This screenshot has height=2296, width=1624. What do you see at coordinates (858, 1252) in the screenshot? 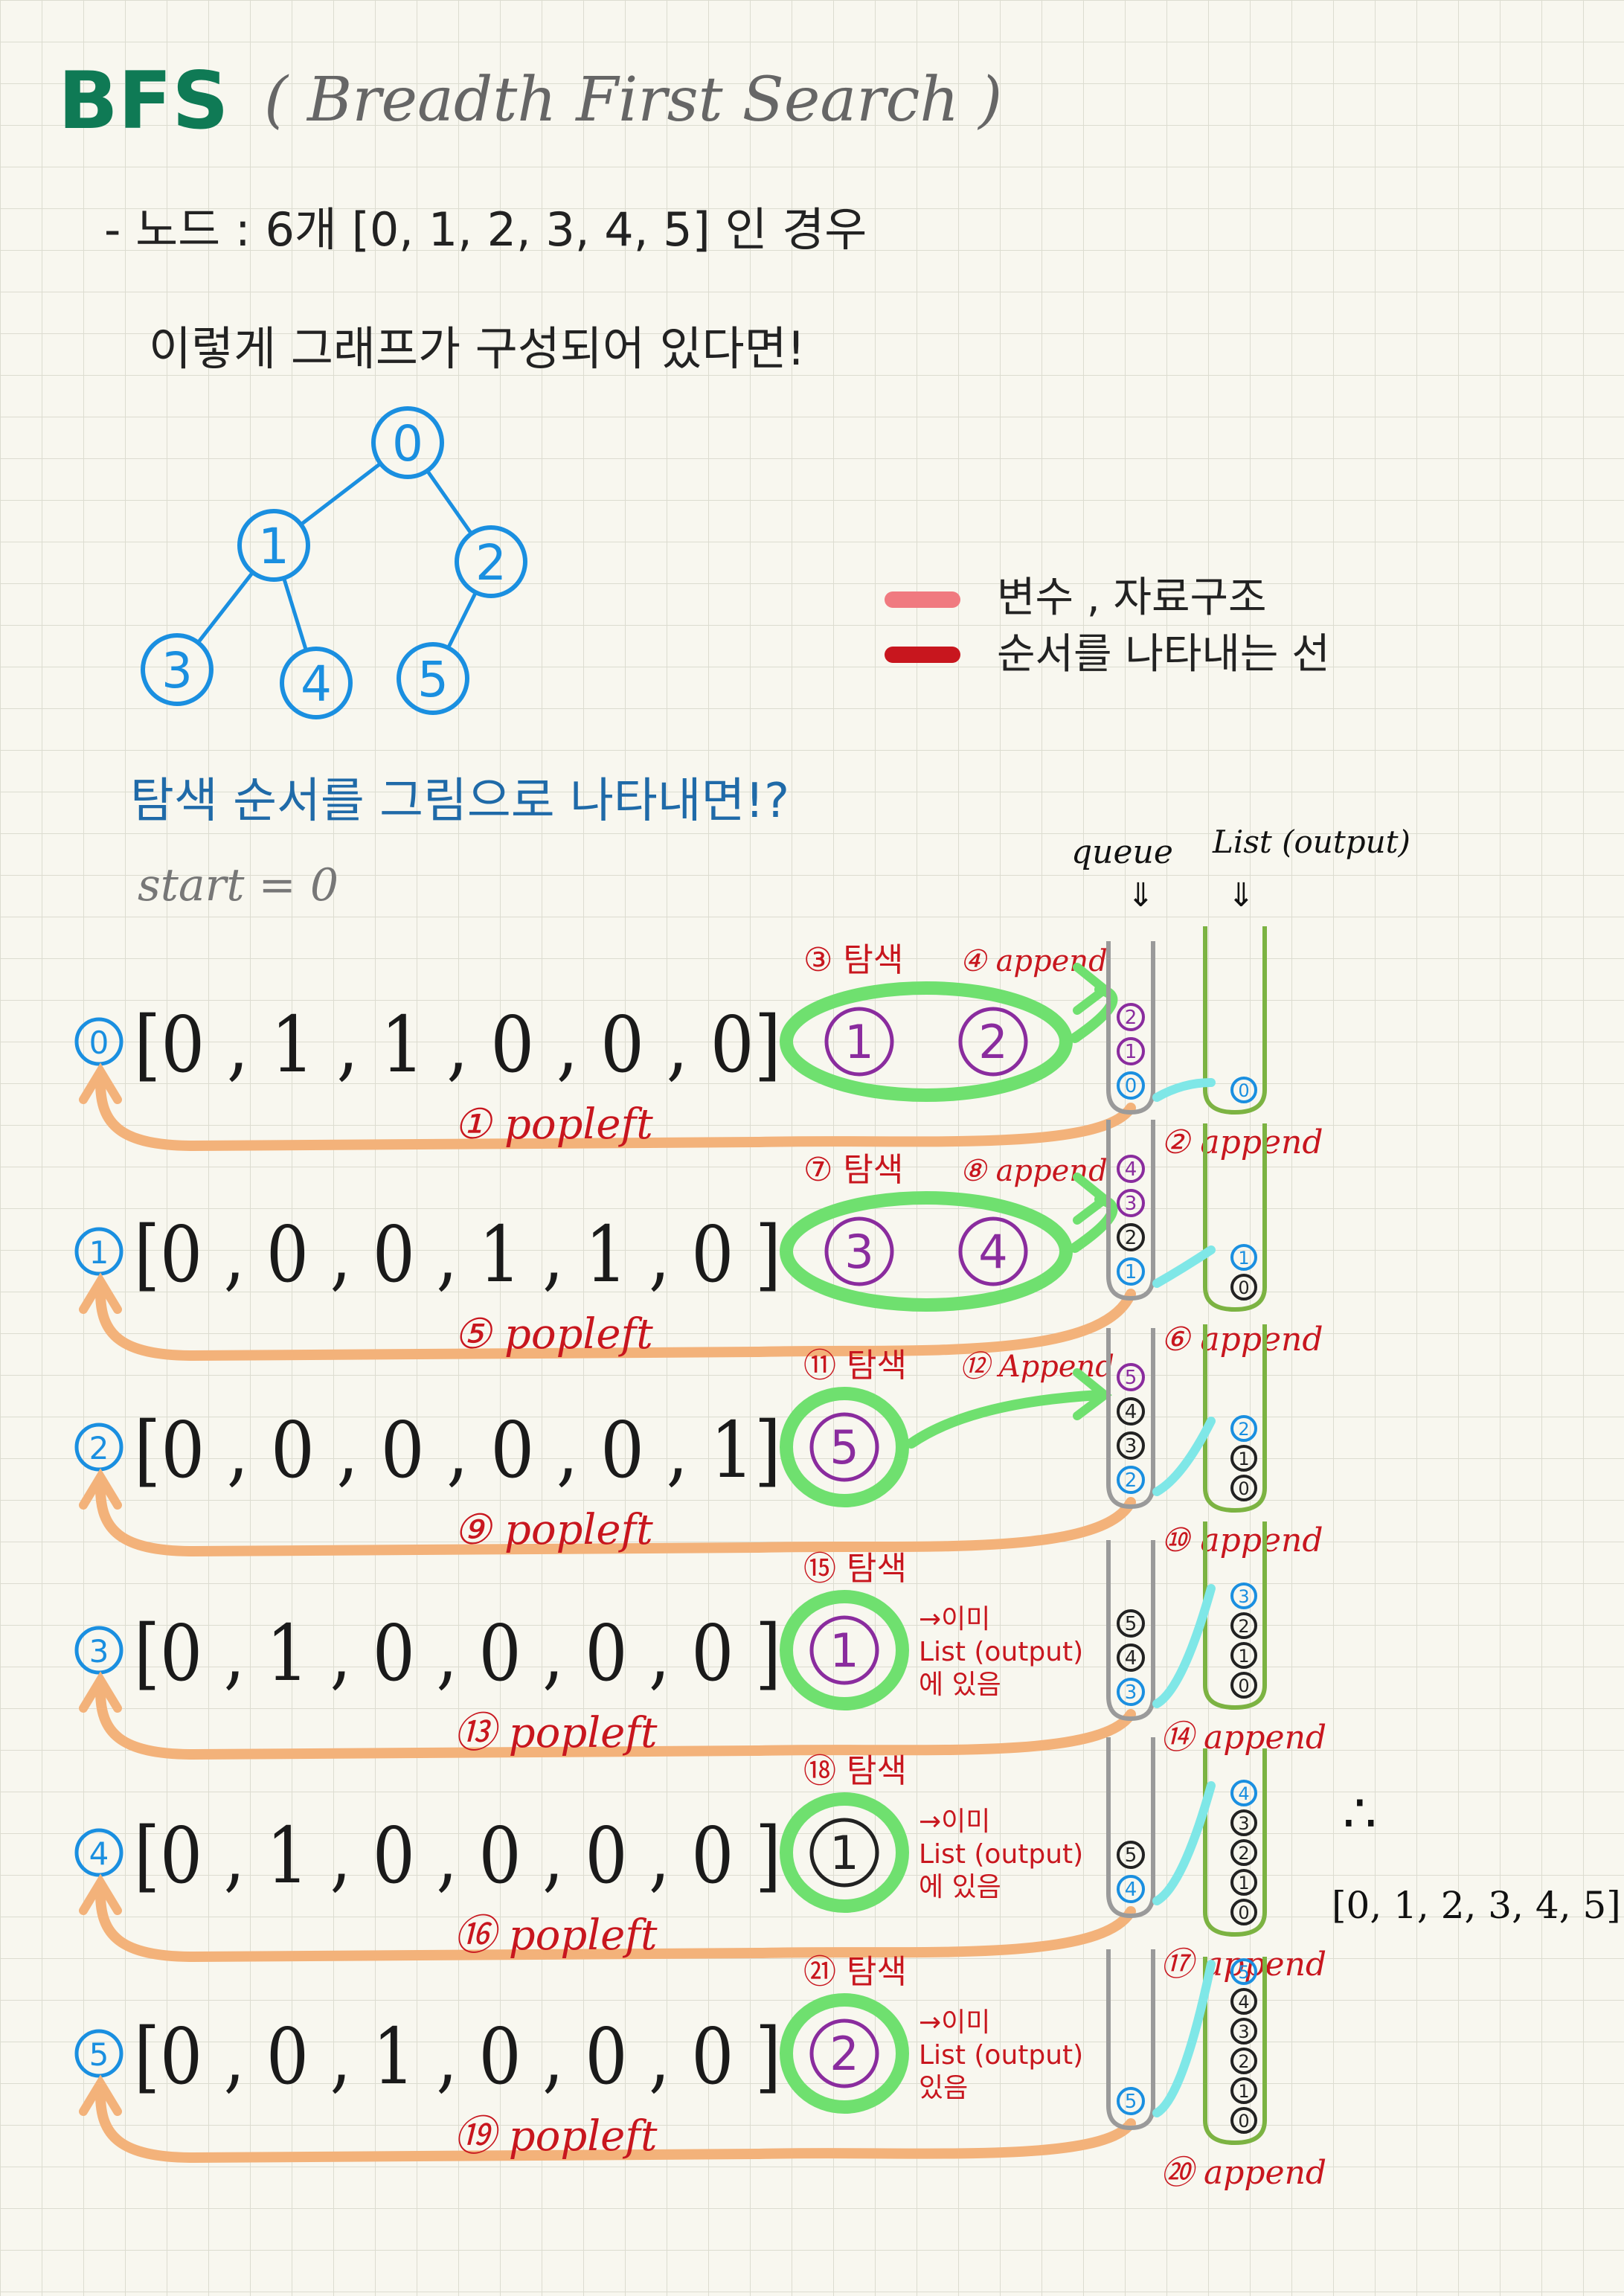
I see `found-node-label: 3` at bounding box center [858, 1252].